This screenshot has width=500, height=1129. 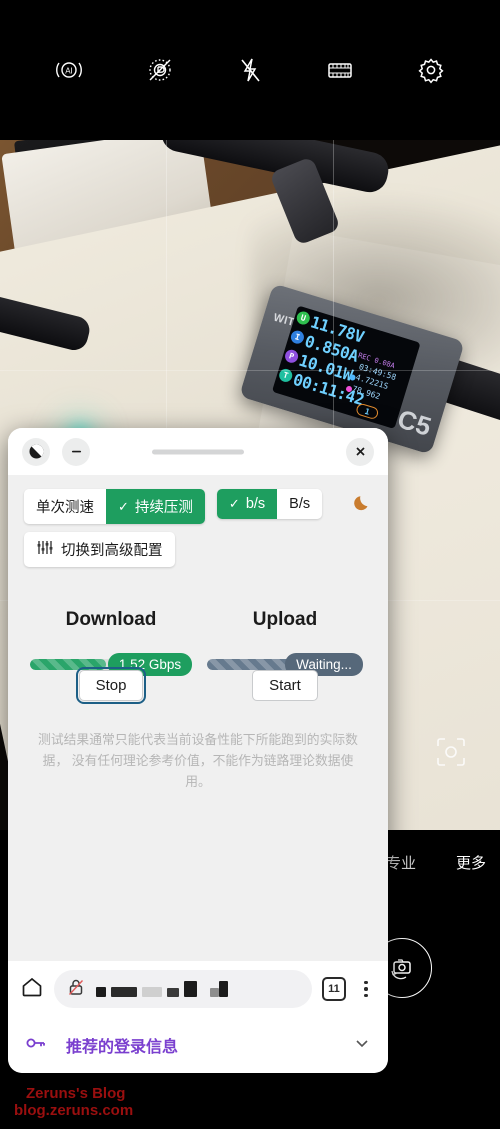 I want to click on options-row: ✓ 单次测速 ✓ 持续压测 ✓ b/s ✓ B/s, so click(x=198, y=506).